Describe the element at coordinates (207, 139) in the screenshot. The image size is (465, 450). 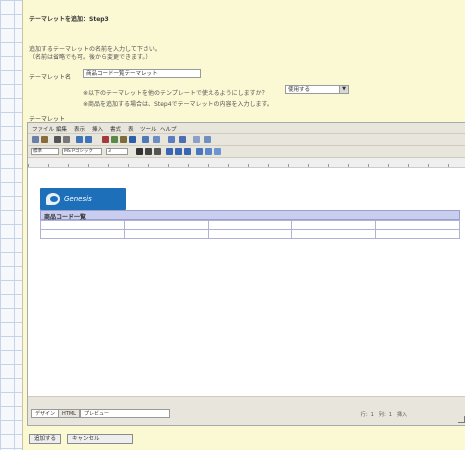
I see `spellcheck-icon` at that location.